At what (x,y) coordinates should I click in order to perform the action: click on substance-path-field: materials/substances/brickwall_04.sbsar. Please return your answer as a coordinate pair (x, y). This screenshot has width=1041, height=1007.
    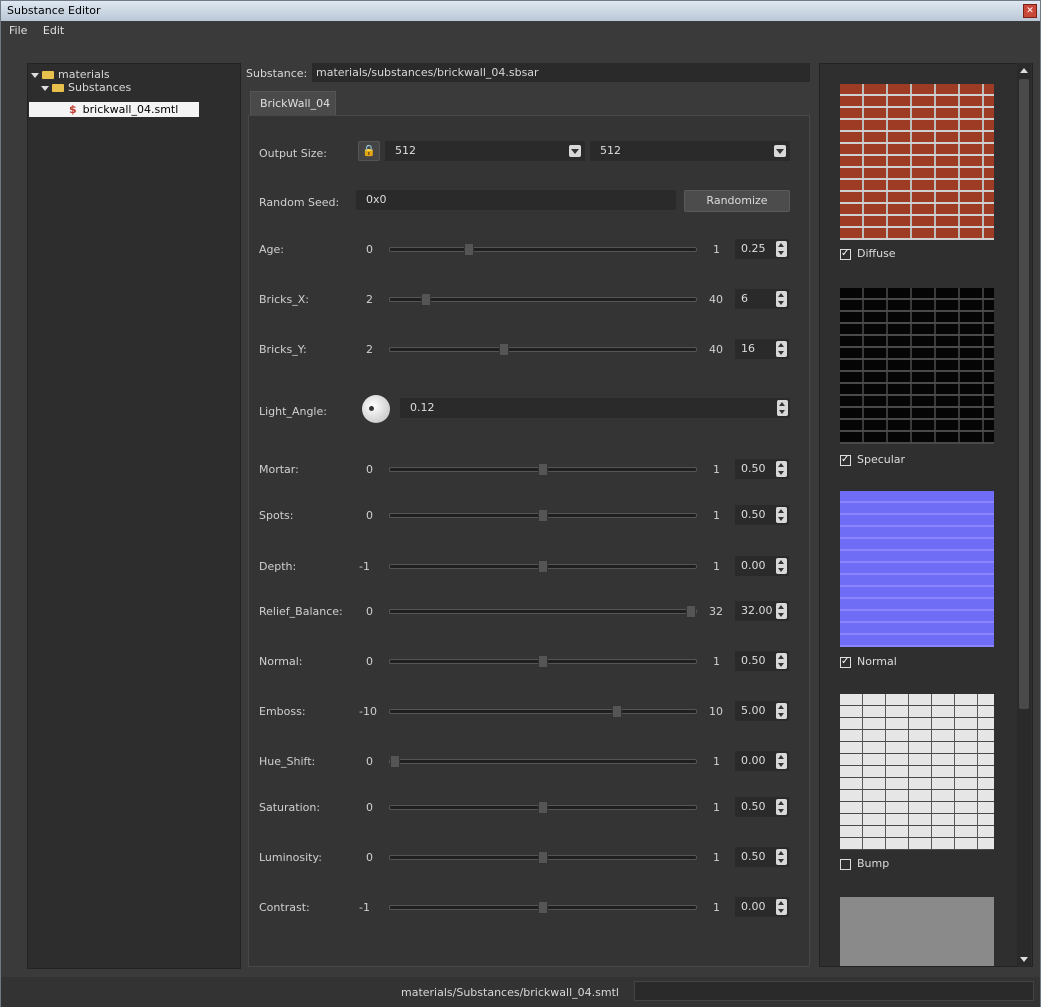
    Looking at the image, I should click on (561, 72).